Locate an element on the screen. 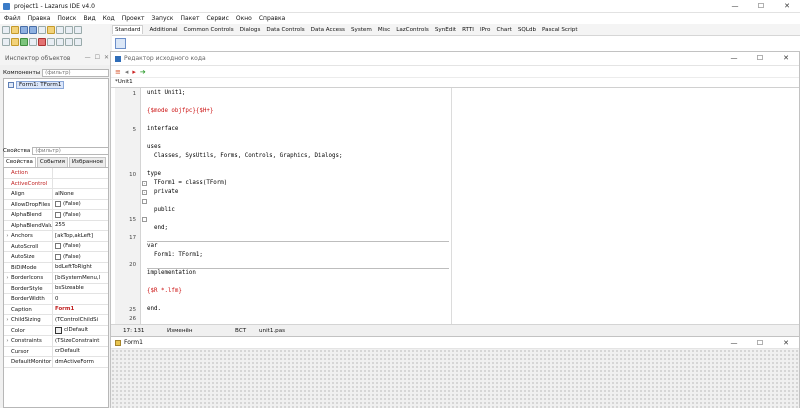 Image resolution: width=800 pixels, height=408 pixels. property-value: alNone is located at coordinates (80, 194).